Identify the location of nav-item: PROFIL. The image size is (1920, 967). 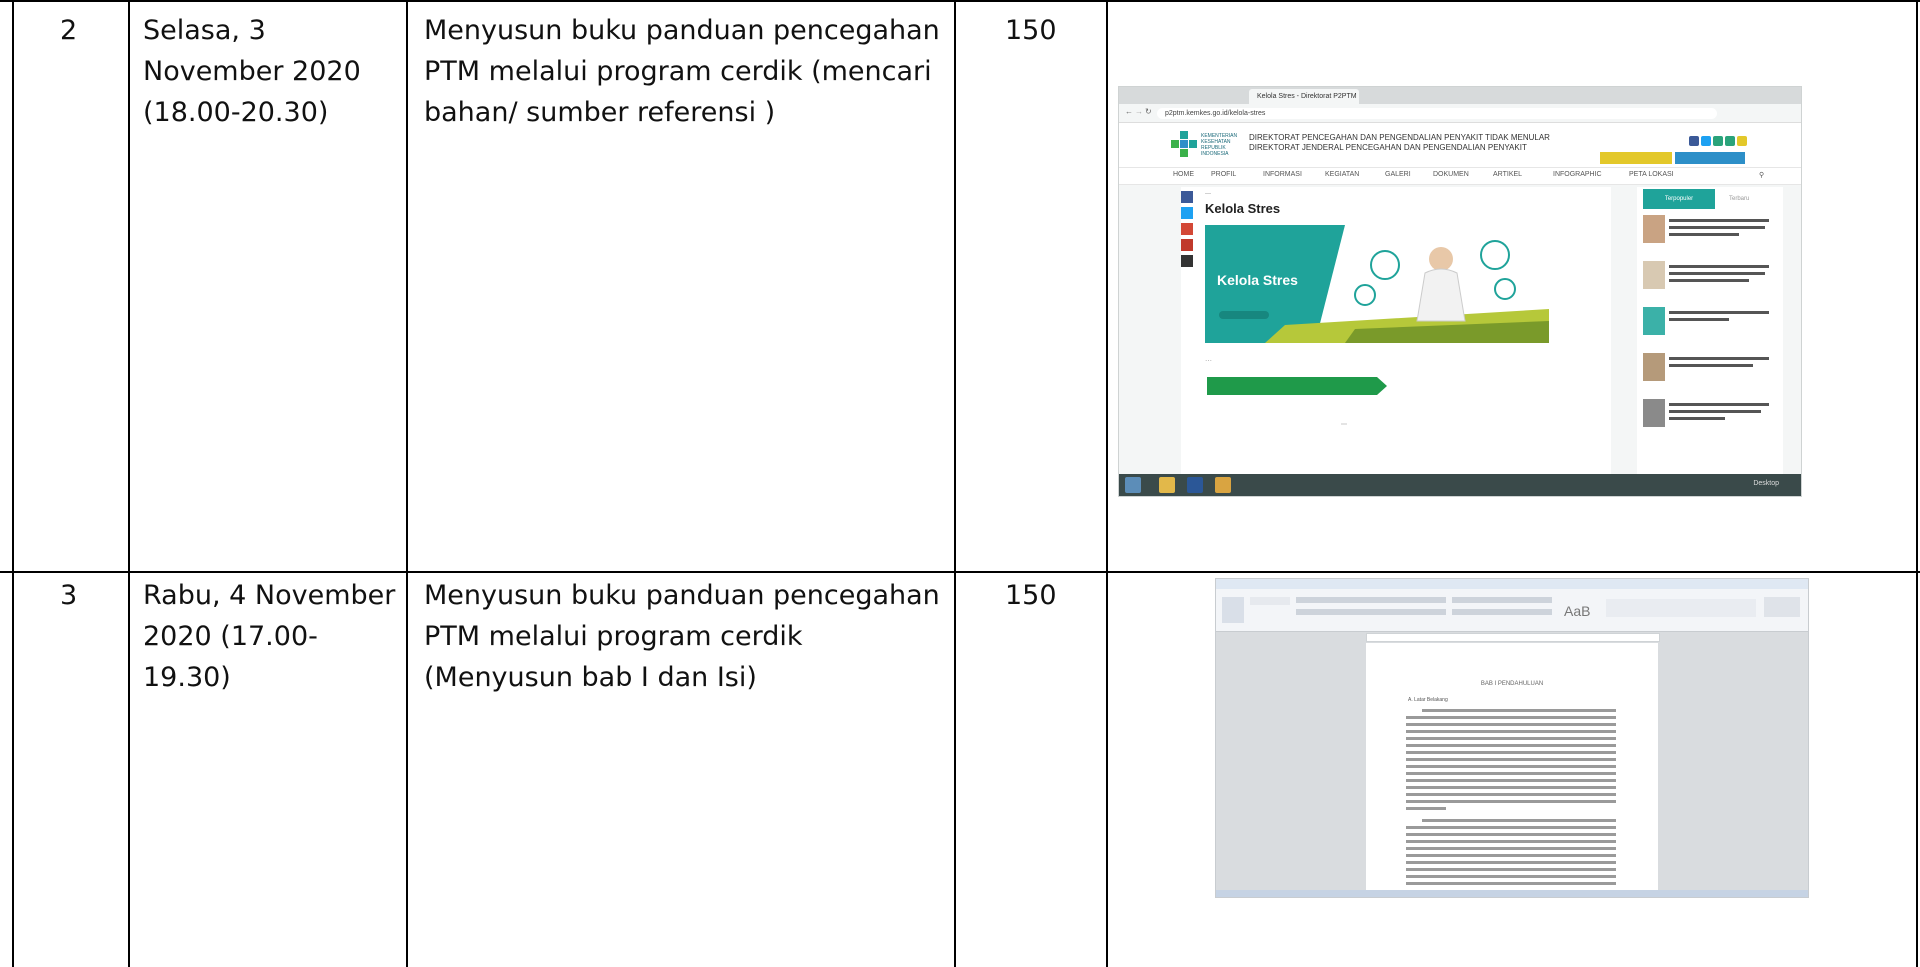
(1223, 174).